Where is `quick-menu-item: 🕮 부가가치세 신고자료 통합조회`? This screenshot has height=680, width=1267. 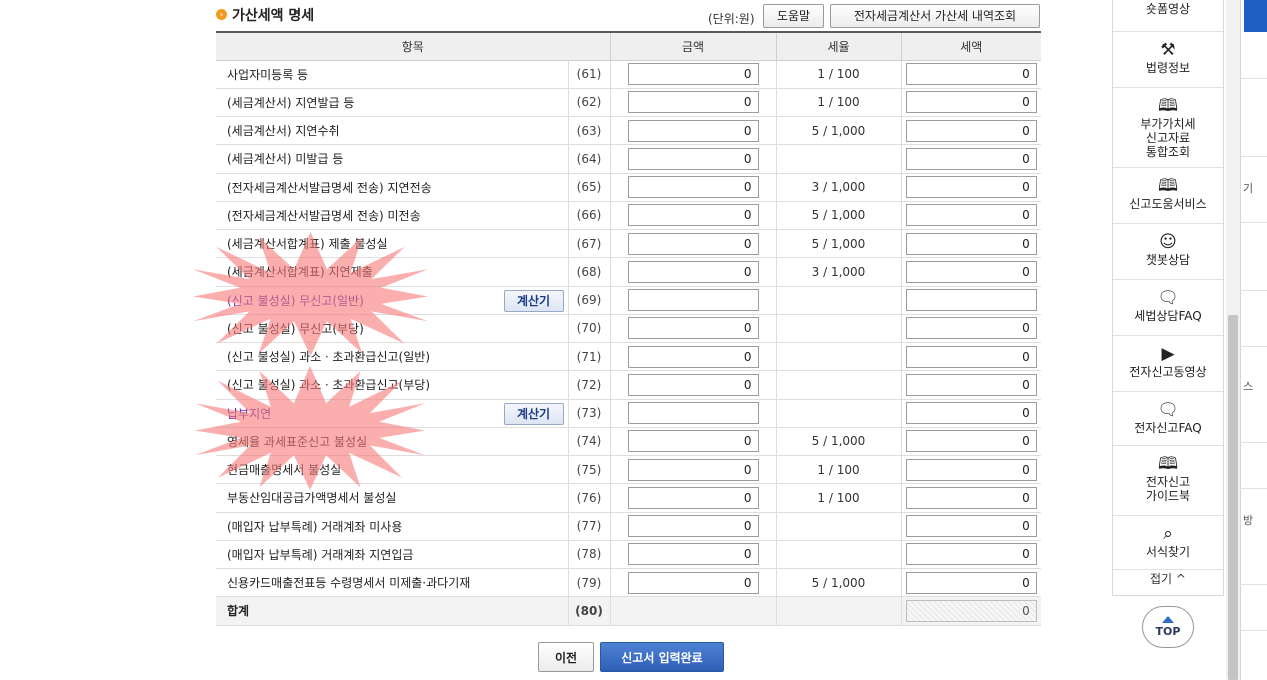 quick-menu-item: 🕮 부가가치세 신고자료 통합조회 is located at coordinates (1168, 128).